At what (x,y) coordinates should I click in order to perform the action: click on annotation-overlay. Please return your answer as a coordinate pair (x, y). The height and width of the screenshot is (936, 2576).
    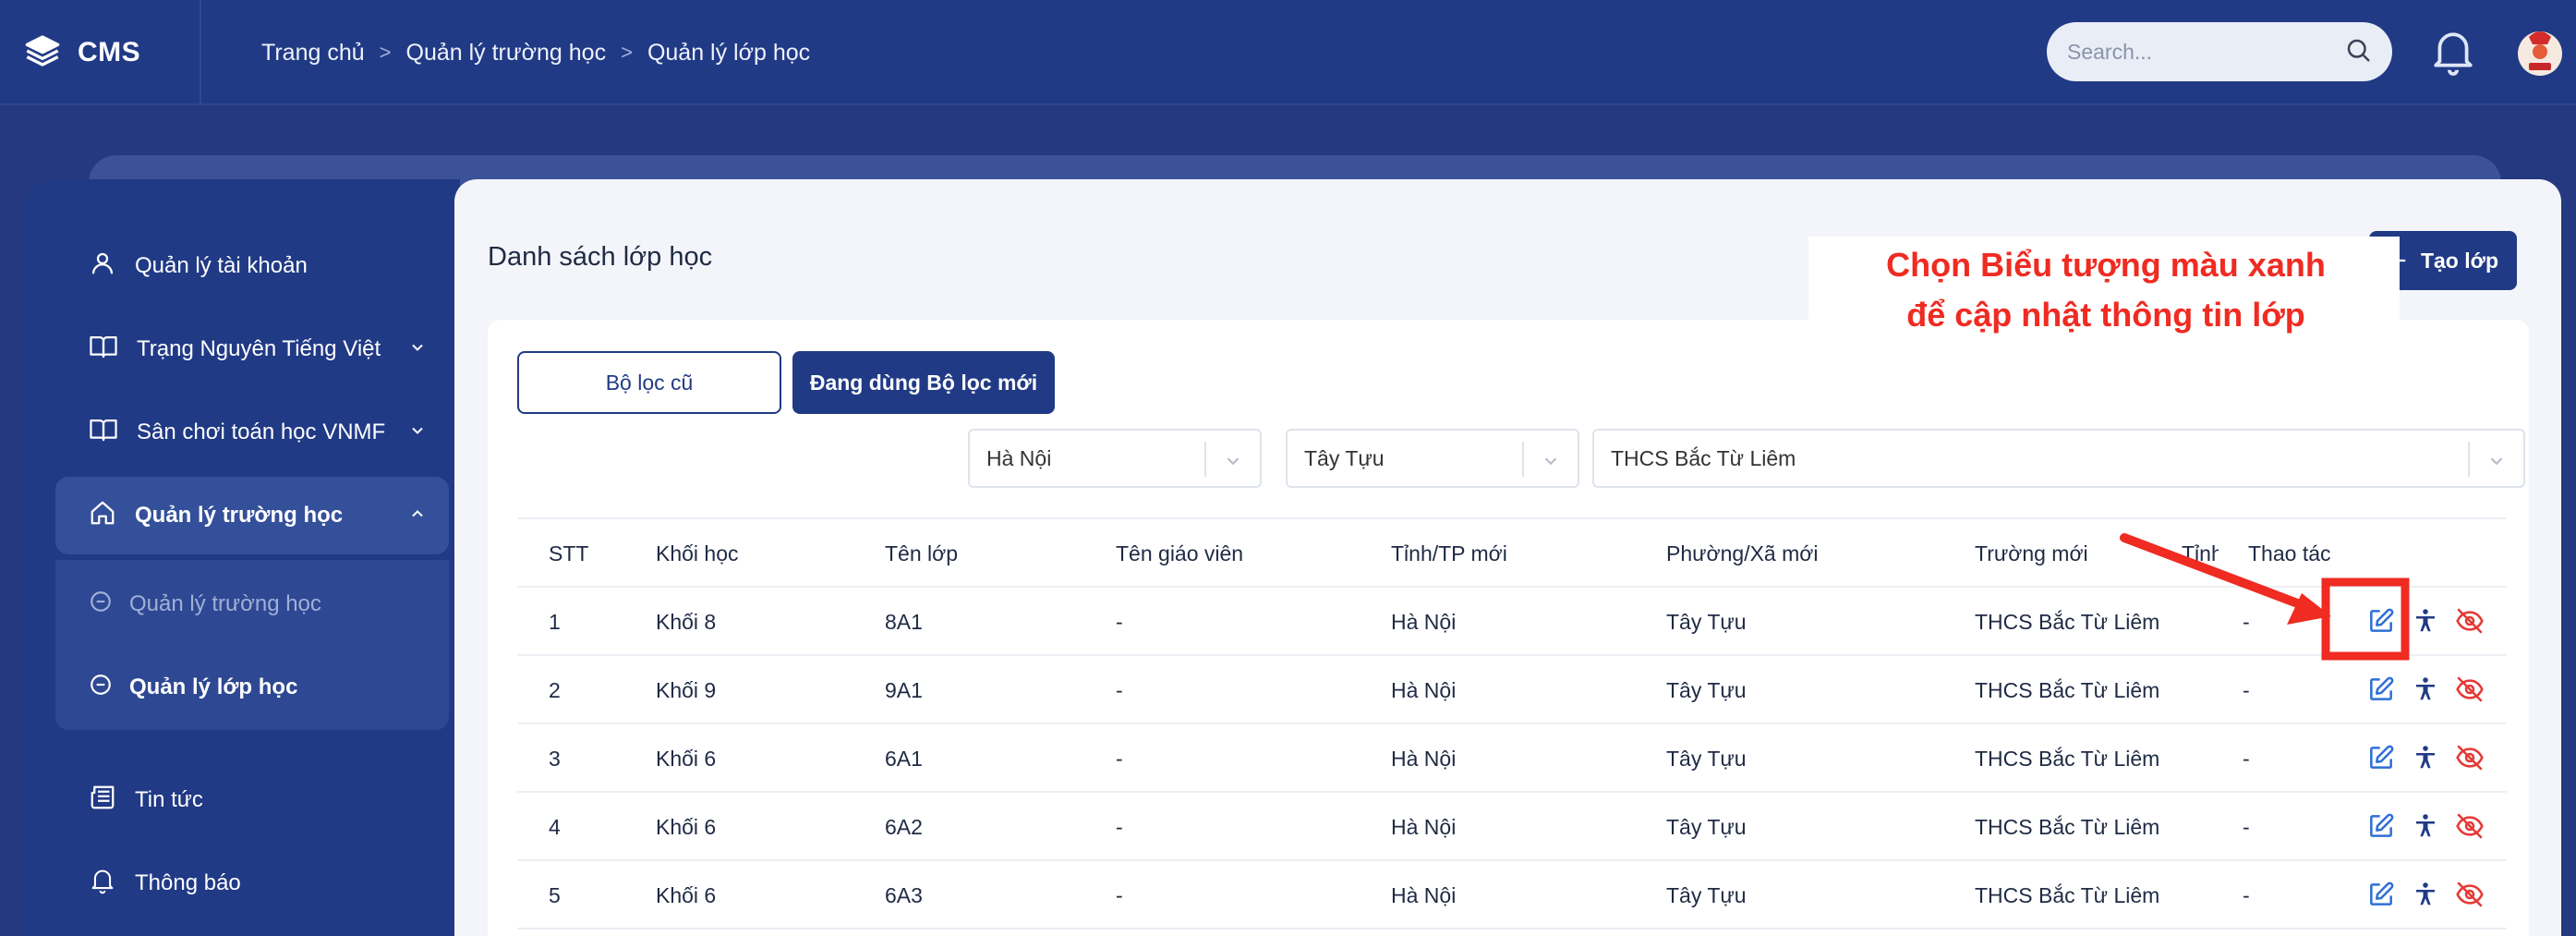
    Looking at the image, I should click on (2265, 597).